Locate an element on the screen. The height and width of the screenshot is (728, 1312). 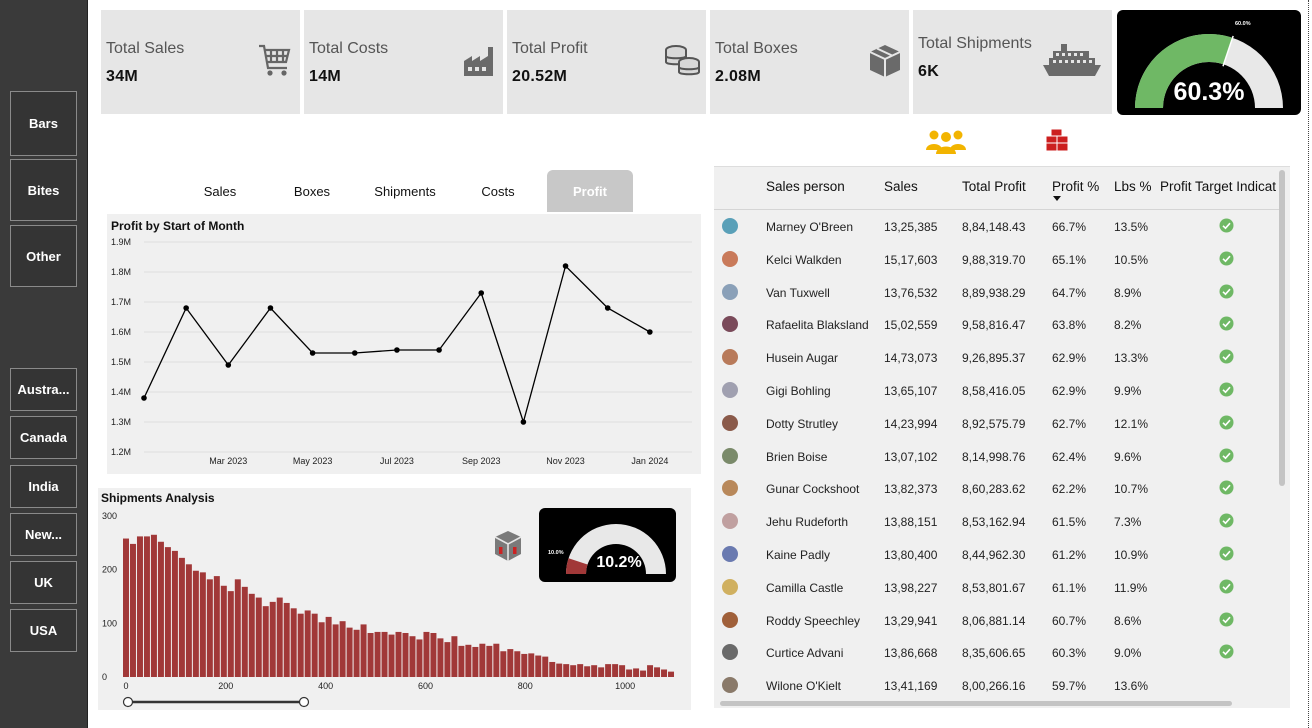
header-lbs-percent: Lbs % is located at coordinates (1133, 186).